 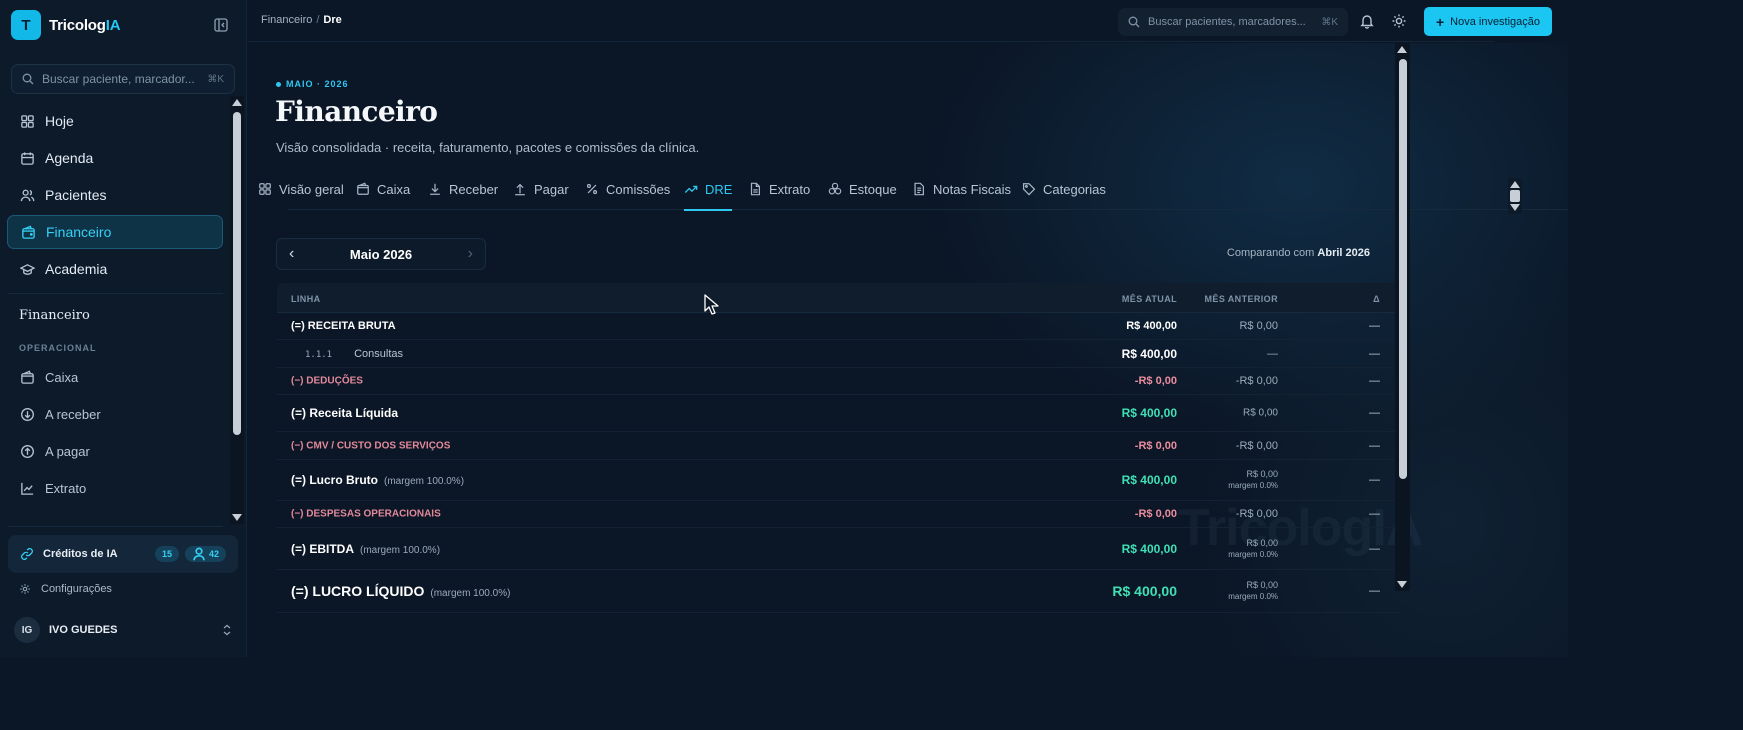 I want to click on settings-label: Configurações, so click(x=76, y=589).